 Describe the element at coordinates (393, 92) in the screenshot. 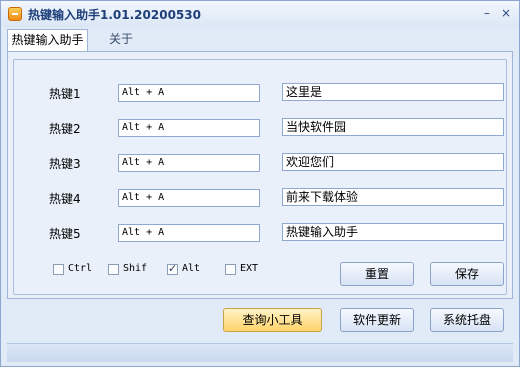

I see `hotkey-text-input-1: 这里是` at that location.